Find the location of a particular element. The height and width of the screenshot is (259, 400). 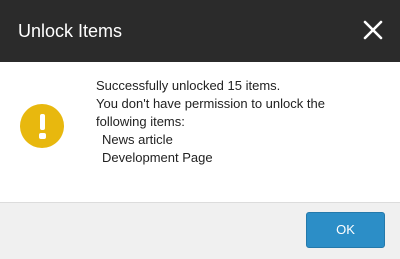

warning-icon is located at coordinates (42, 126).